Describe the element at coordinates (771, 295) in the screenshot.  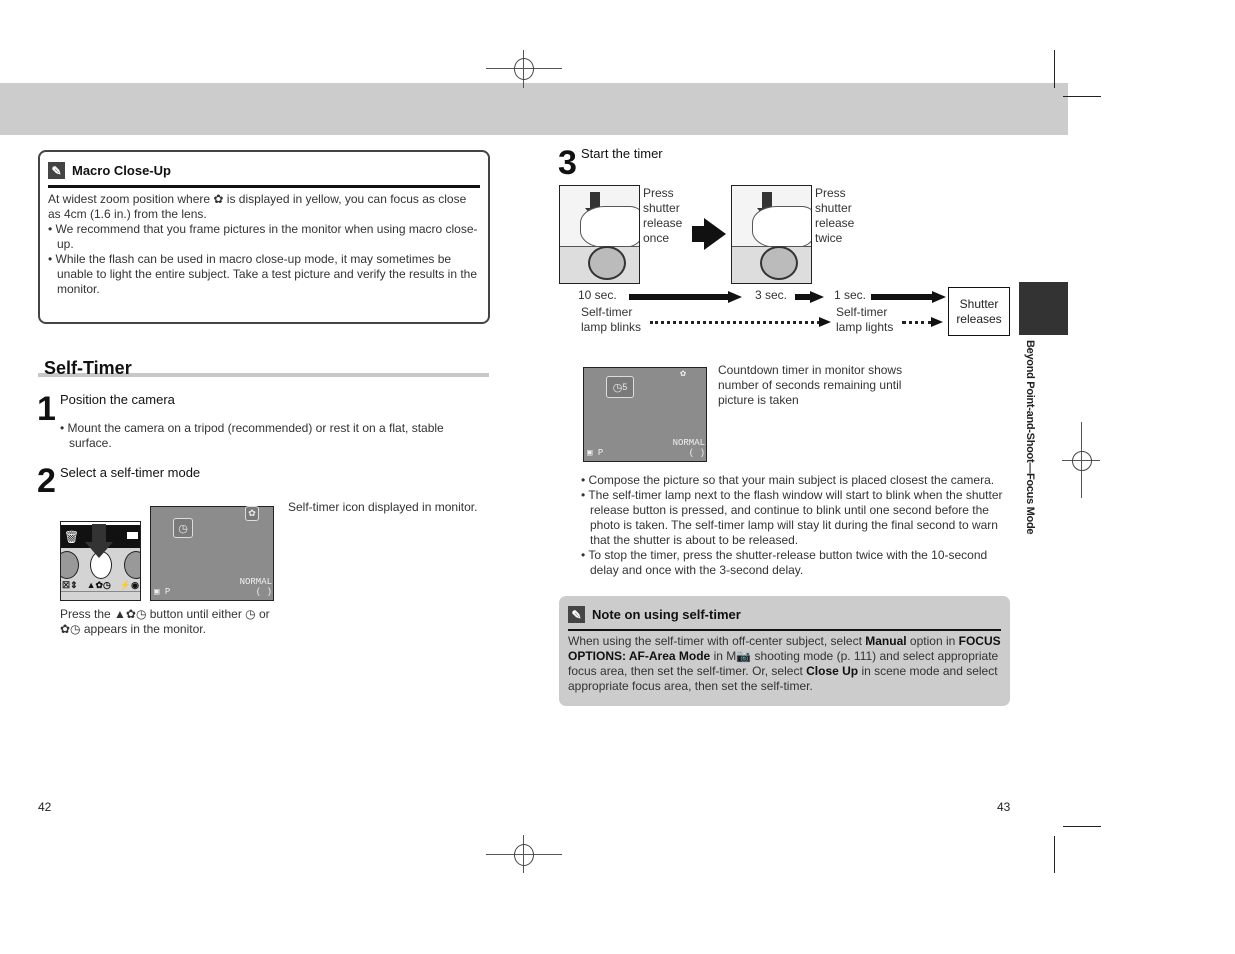
I see `timeline-3sec: 3 sec.` at that location.